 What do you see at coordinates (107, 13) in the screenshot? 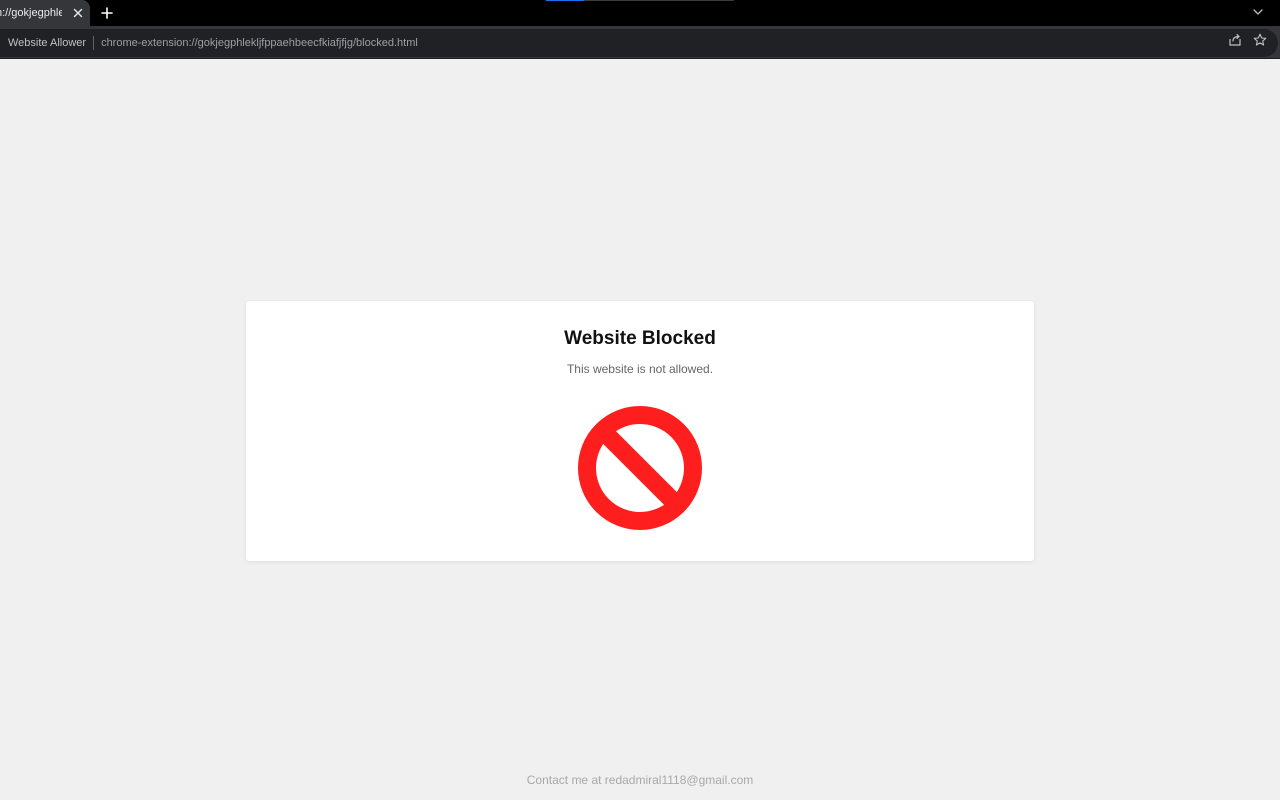
I see `plus-icon` at bounding box center [107, 13].